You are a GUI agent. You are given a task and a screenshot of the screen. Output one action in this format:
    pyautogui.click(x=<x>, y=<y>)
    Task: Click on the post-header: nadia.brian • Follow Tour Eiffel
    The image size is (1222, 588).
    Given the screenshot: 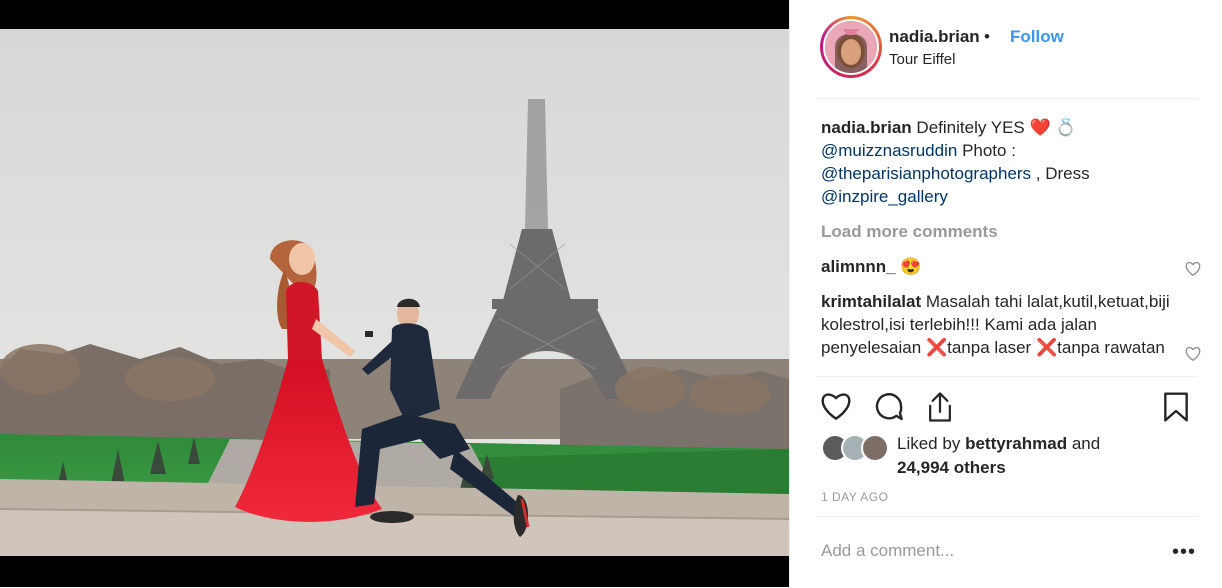 What is the action you would take?
    pyautogui.click(x=1007, y=49)
    